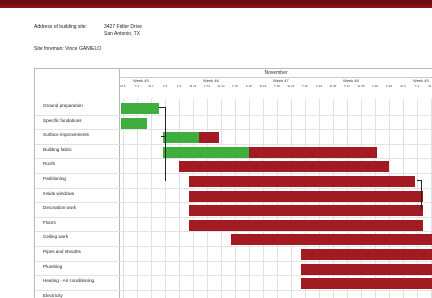 The height and width of the screenshot is (298, 432). What do you see at coordinates (275, 73) in the screenshot?
I see `month-label: November` at bounding box center [275, 73].